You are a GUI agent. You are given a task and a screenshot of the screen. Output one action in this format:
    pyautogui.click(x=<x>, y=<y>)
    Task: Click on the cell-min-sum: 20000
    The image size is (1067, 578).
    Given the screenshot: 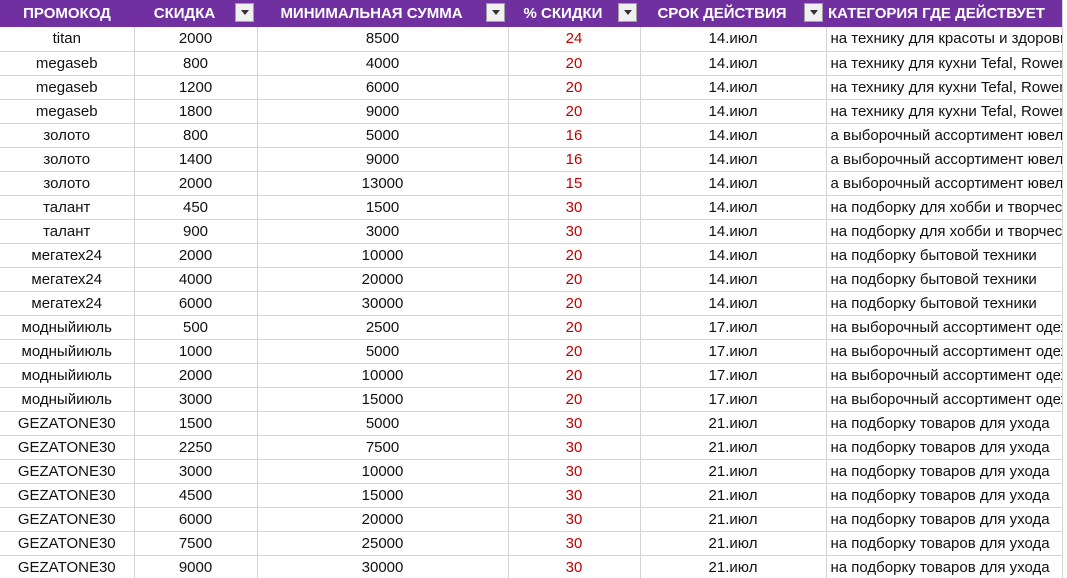 What is the action you would take?
    pyautogui.click(x=383, y=519)
    